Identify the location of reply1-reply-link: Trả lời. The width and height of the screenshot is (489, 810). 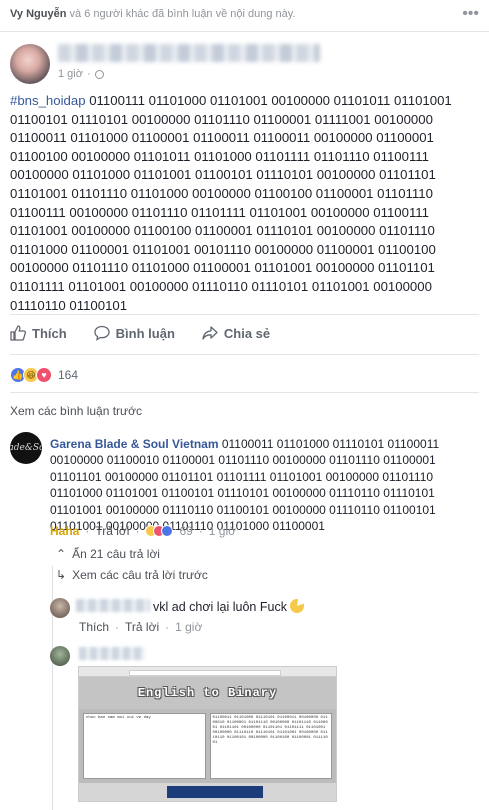
(142, 627).